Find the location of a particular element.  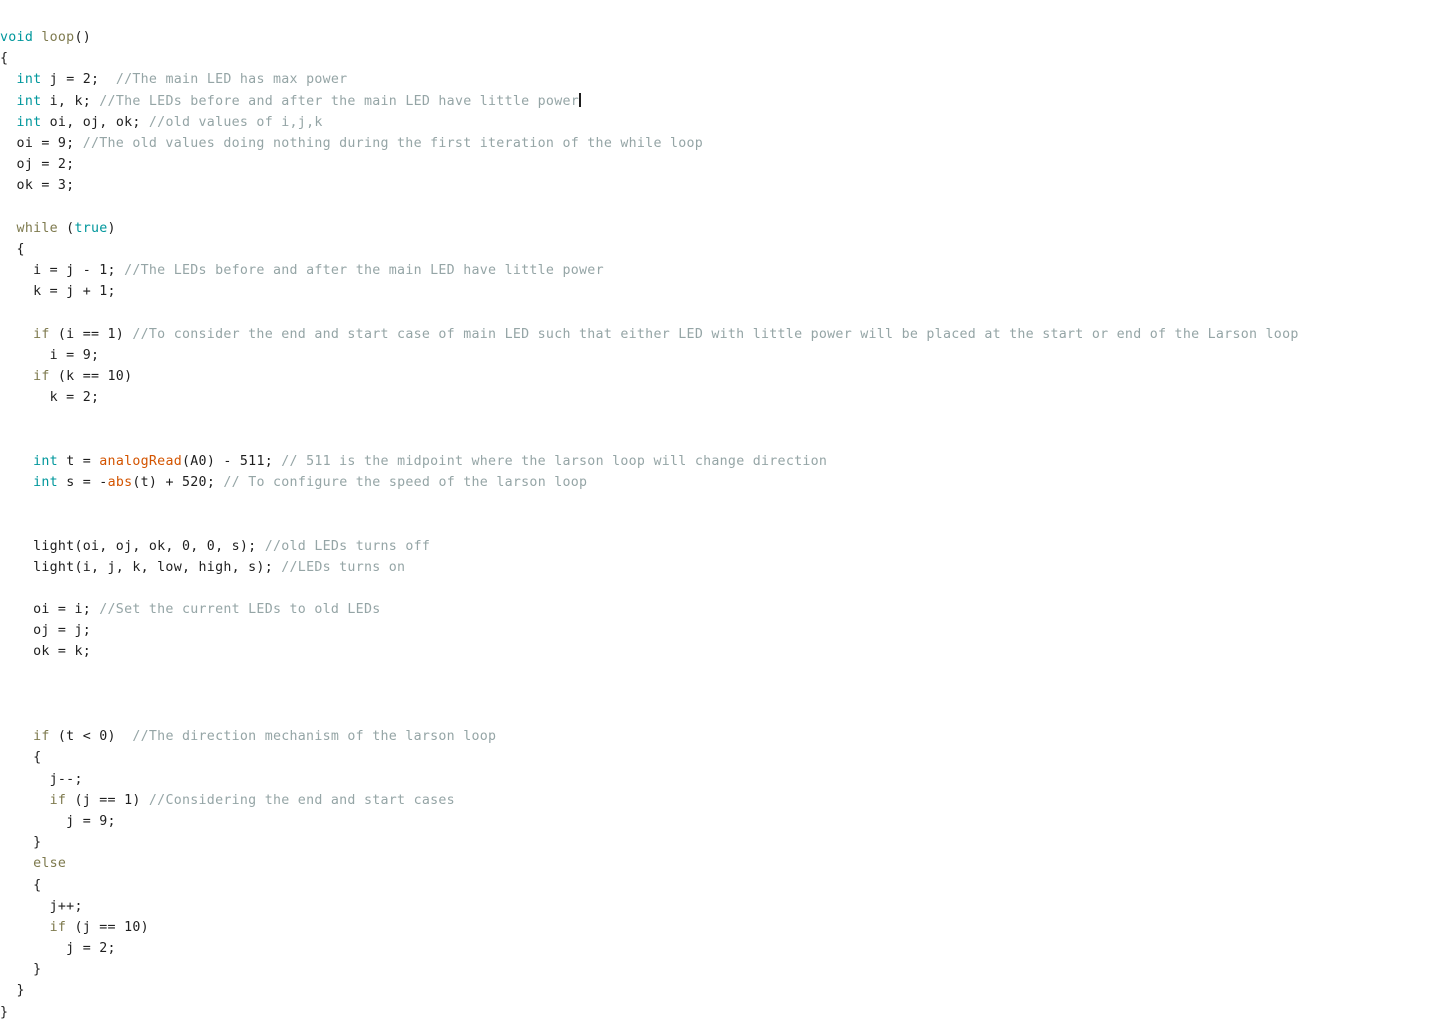

code-line-42: j++; is located at coordinates (716, 906).